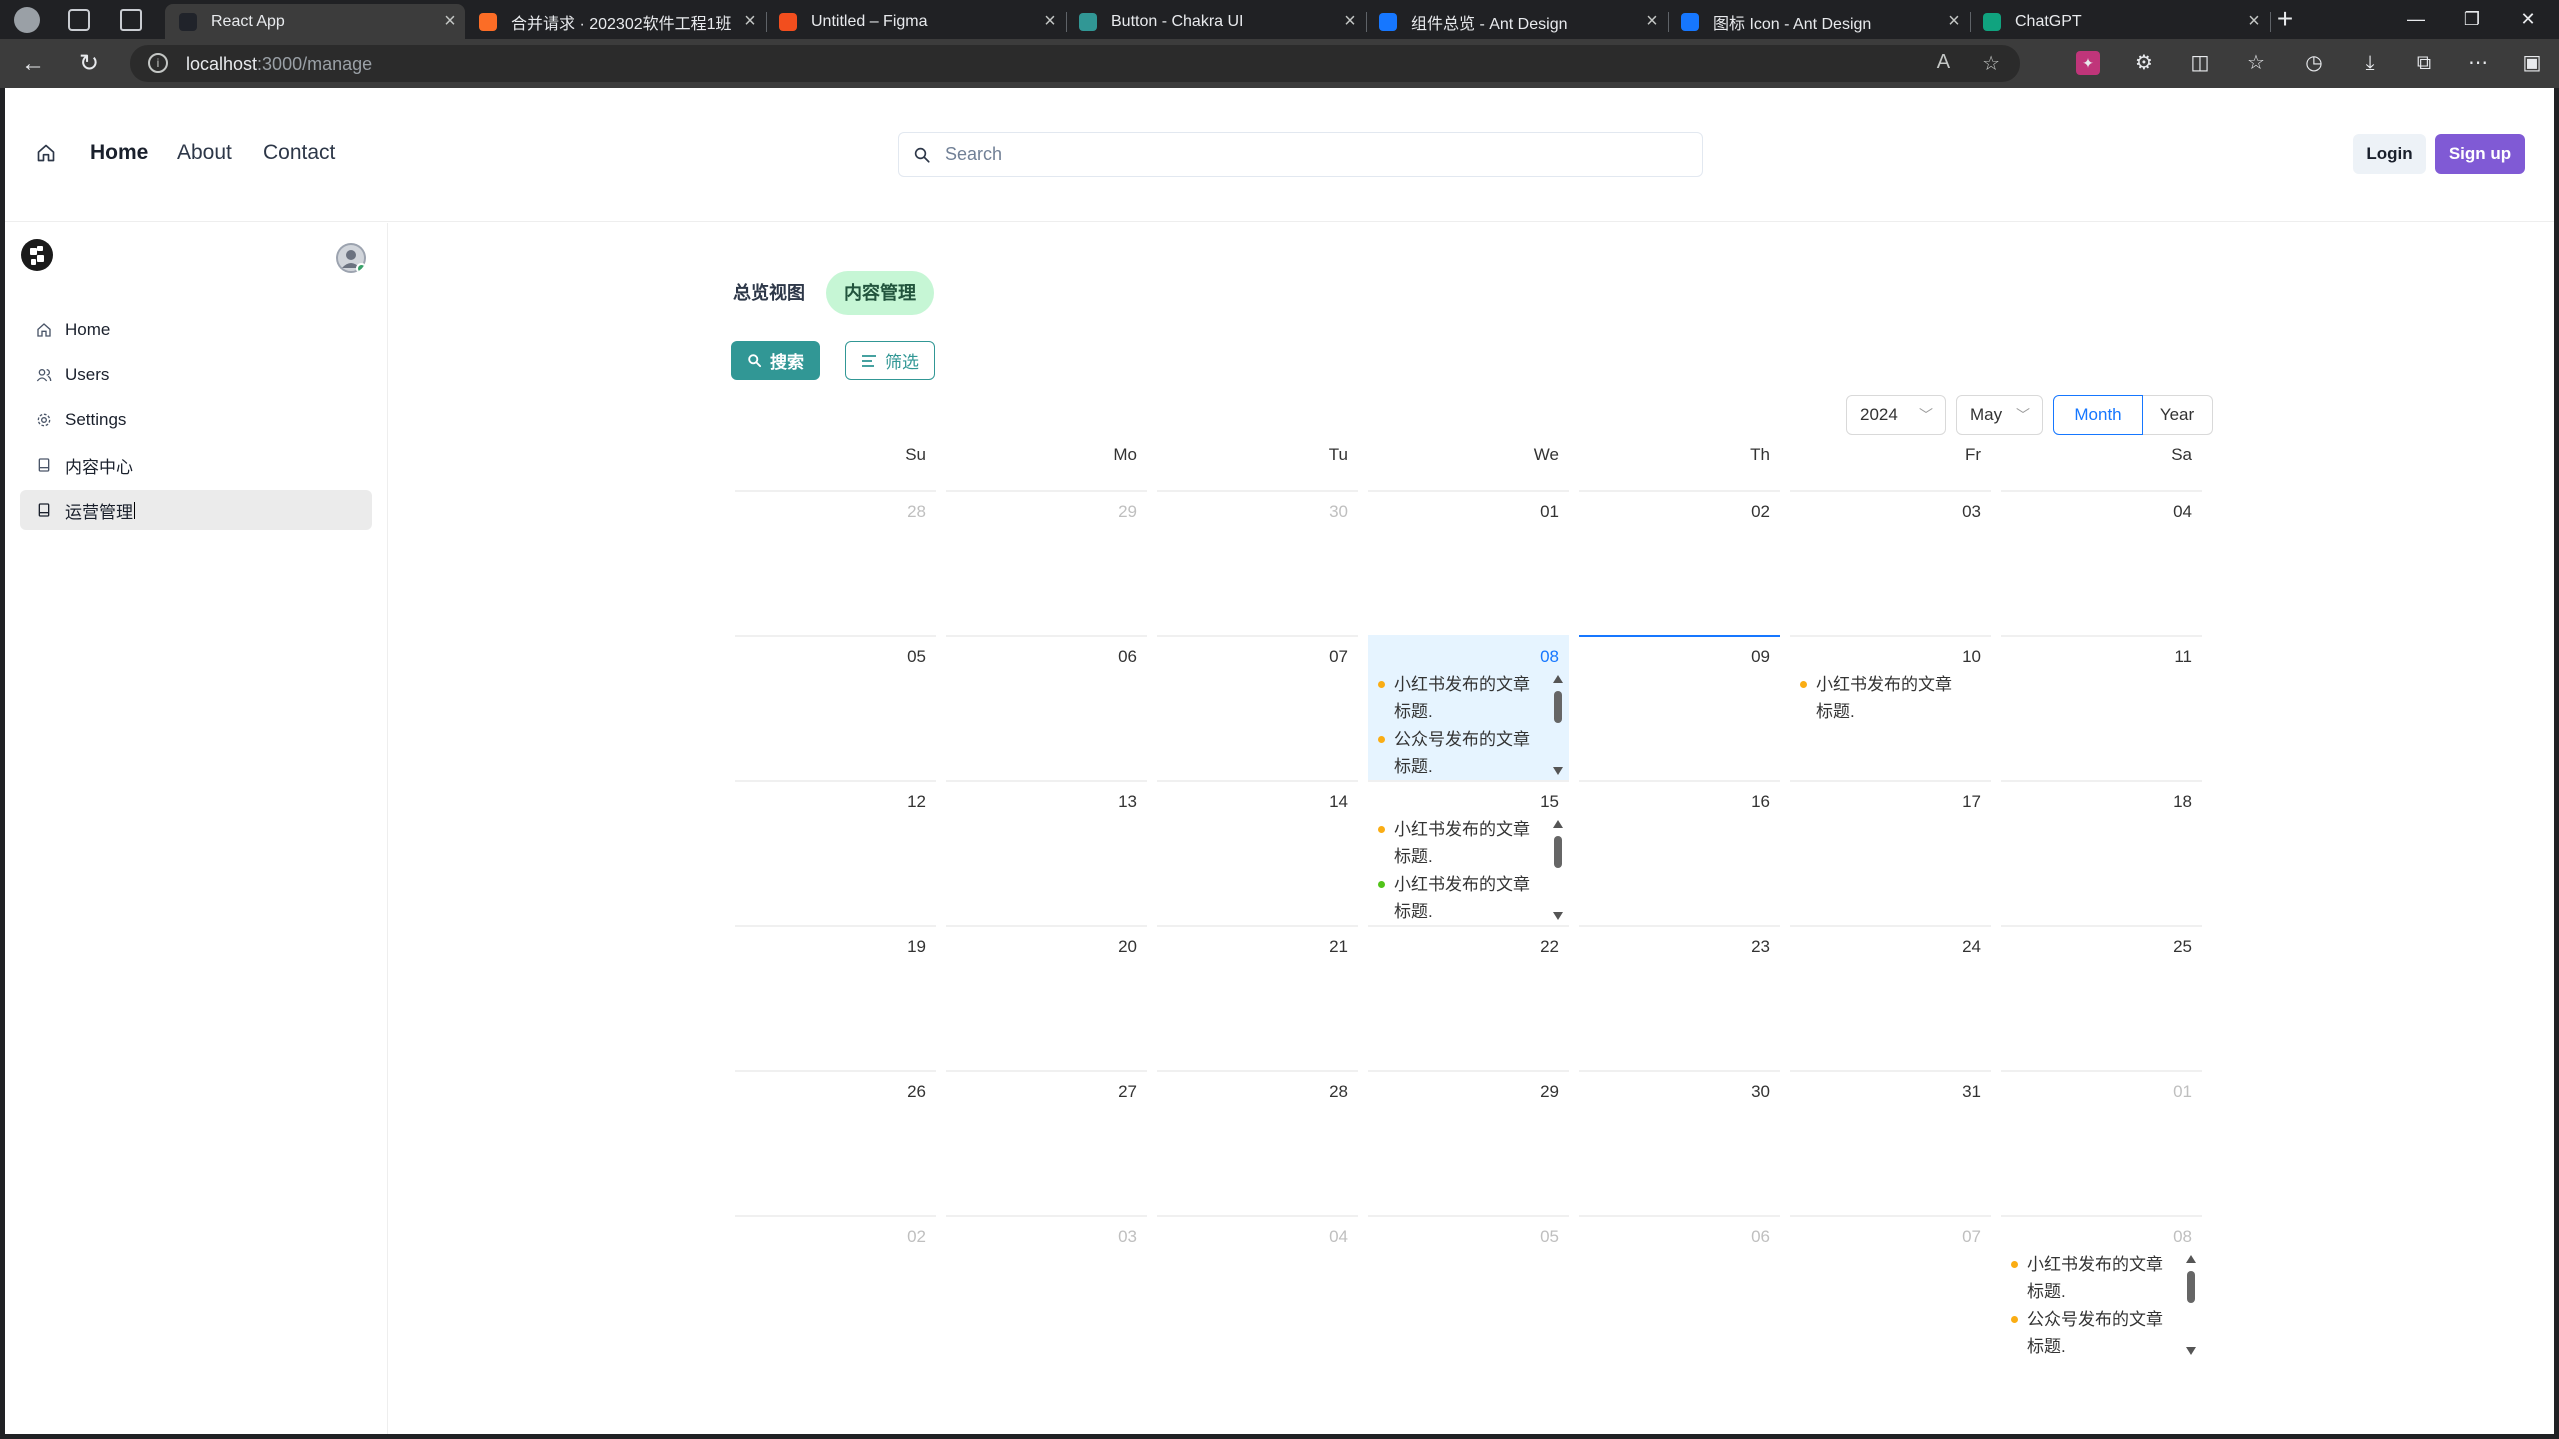  What do you see at coordinates (204, 153) in the screenshot?
I see `nav-link-about: About` at bounding box center [204, 153].